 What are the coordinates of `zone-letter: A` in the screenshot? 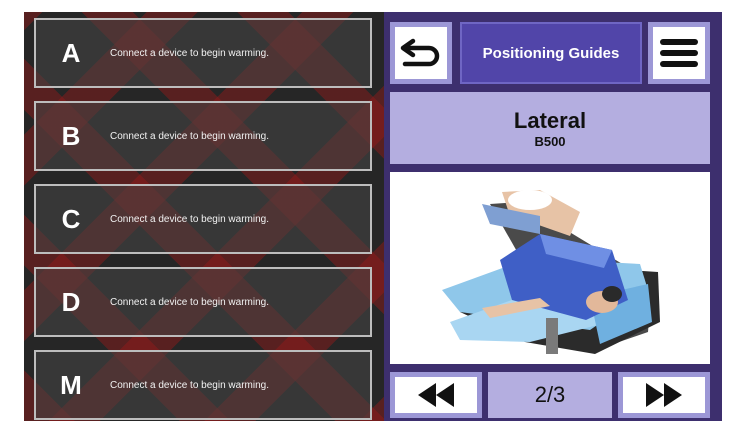 It's located at (71, 52).